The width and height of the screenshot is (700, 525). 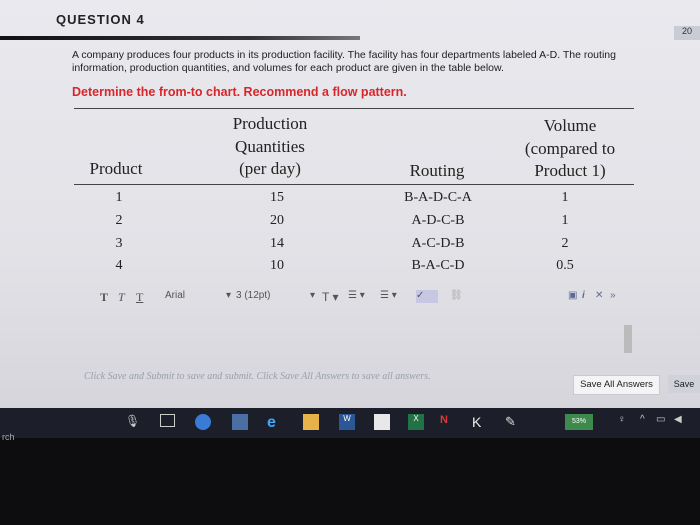 What do you see at coordinates (480, 422) in the screenshot?
I see `app-k-icon: K` at bounding box center [480, 422].